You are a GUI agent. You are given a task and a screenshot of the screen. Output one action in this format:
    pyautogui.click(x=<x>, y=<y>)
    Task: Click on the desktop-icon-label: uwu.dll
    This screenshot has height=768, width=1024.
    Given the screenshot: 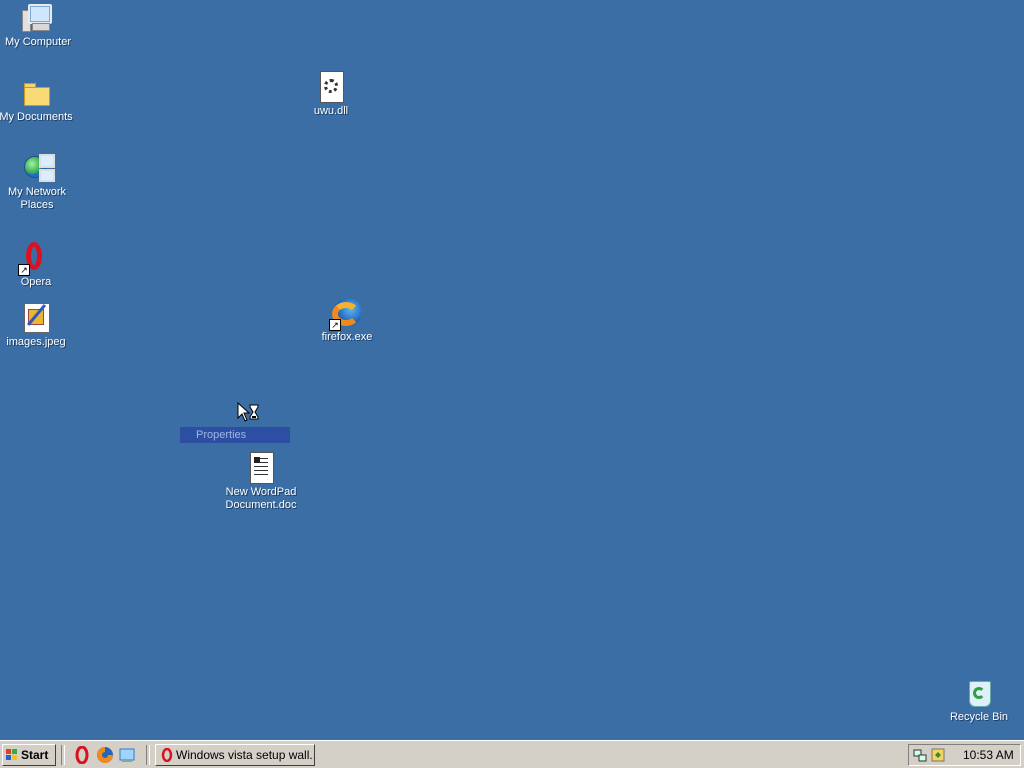 What is the action you would take?
    pyautogui.click(x=331, y=111)
    